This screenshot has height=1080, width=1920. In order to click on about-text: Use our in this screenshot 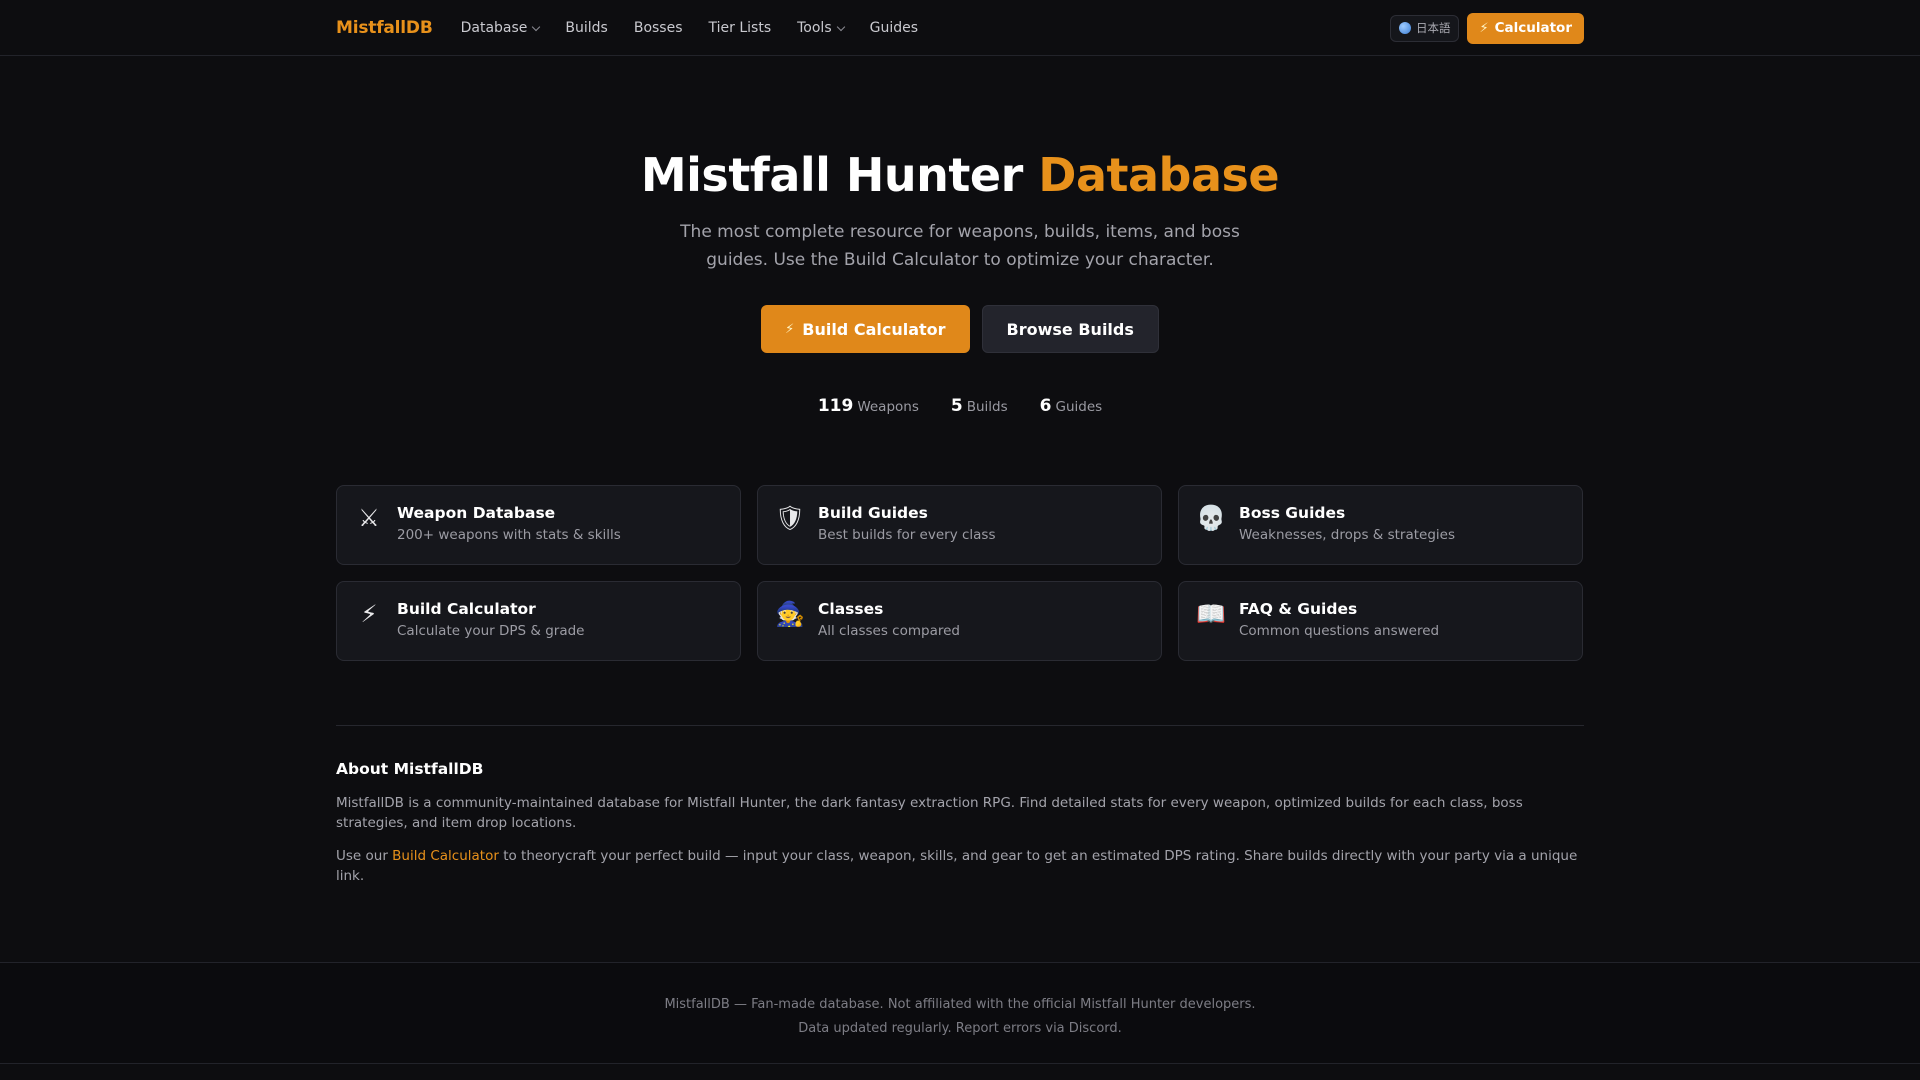, I will do `click(364, 856)`.